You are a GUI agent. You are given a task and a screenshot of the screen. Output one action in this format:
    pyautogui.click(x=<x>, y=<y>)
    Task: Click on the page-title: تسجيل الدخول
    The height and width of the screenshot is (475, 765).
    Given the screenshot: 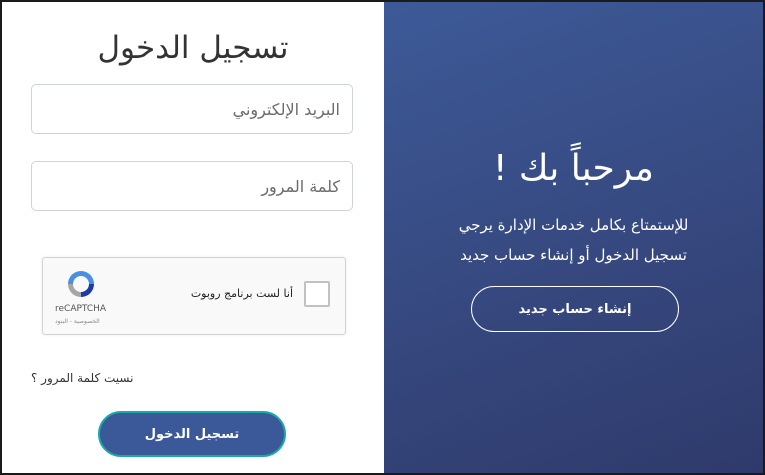 What is the action you would take?
    pyautogui.click(x=193, y=48)
    